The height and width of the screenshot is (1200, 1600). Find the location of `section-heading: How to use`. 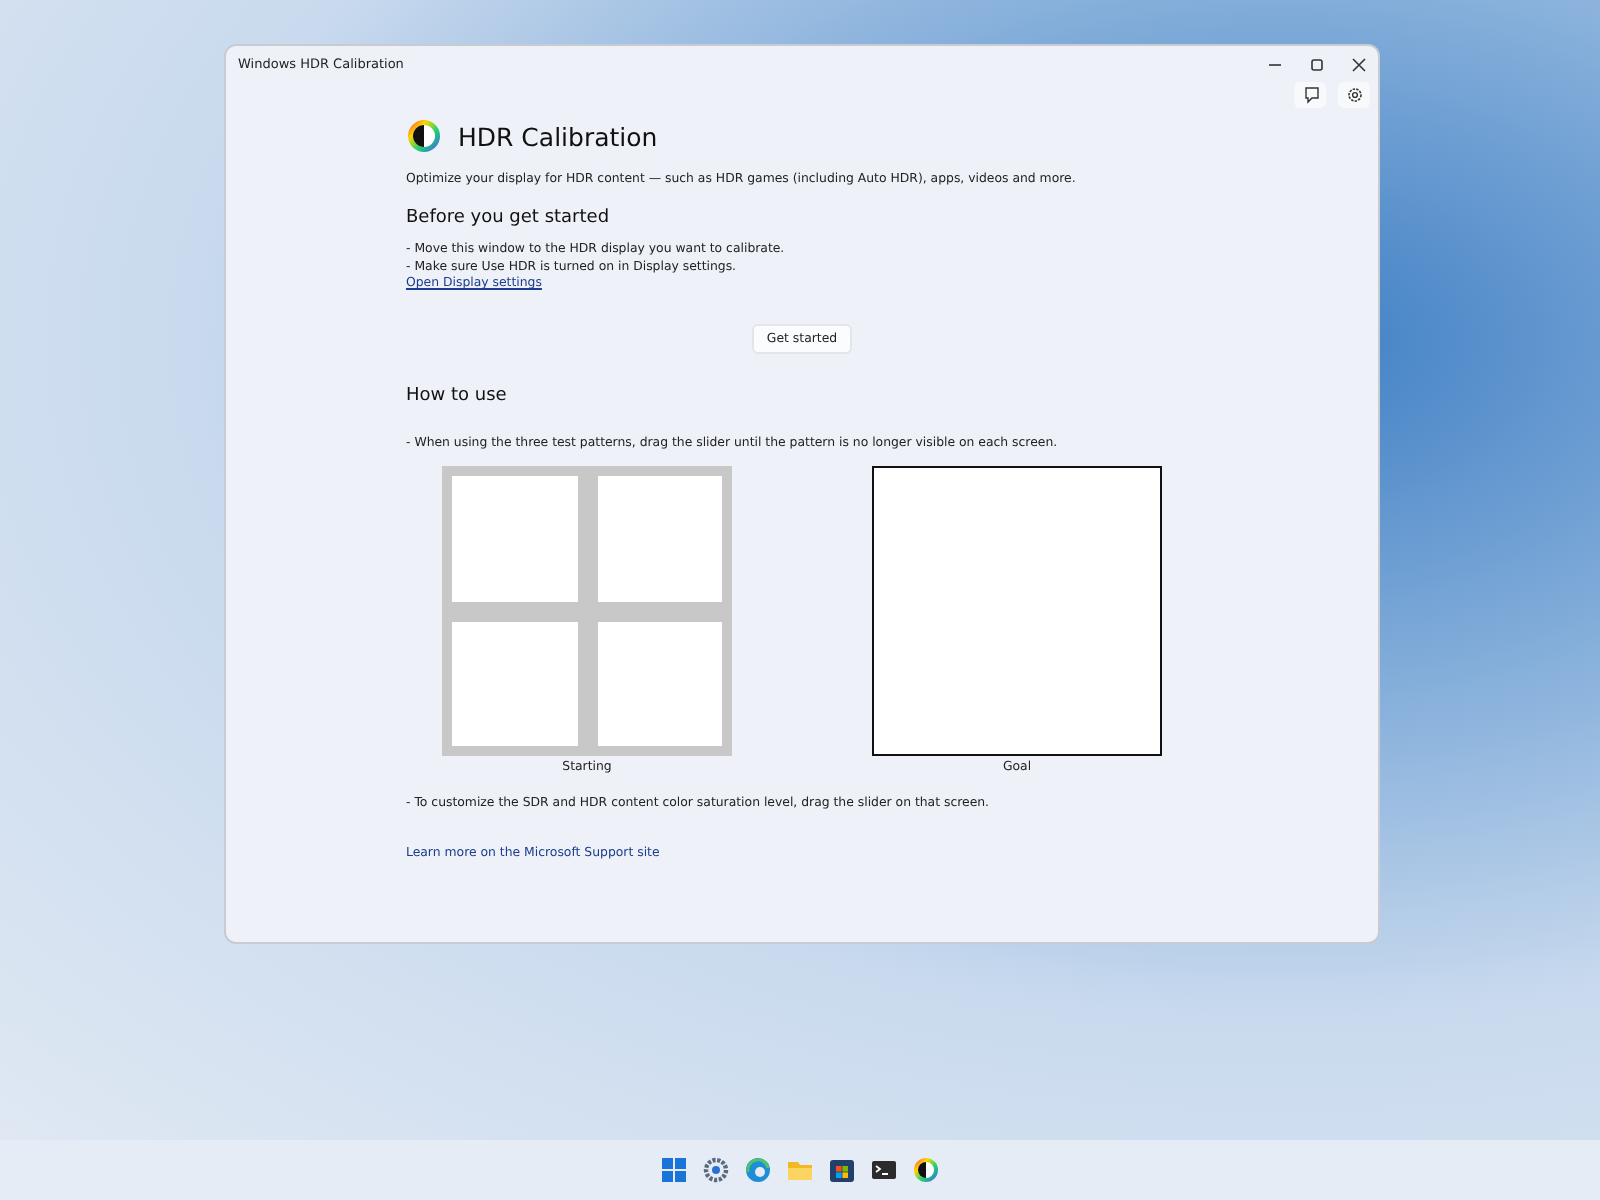

section-heading: How to use is located at coordinates (457, 396).